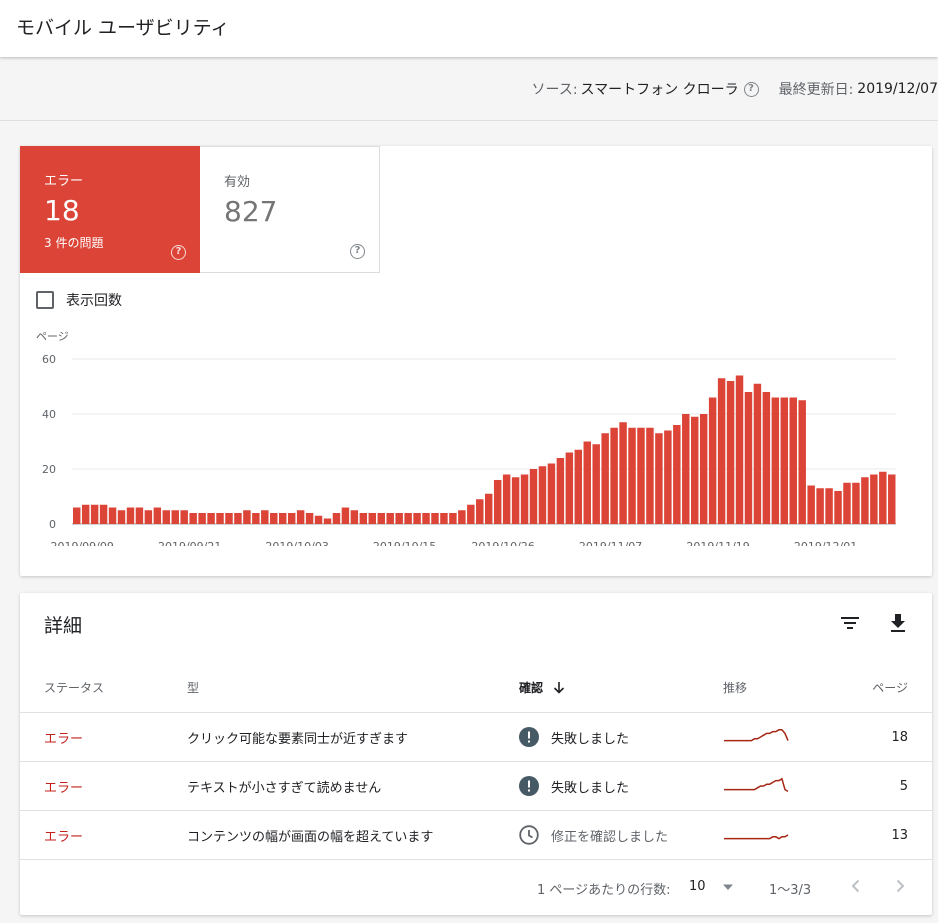 Image resolution: width=938 pixels, height=923 pixels. Describe the element at coordinates (64, 181) in the screenshot. I see `error-label: エラー` at that location.